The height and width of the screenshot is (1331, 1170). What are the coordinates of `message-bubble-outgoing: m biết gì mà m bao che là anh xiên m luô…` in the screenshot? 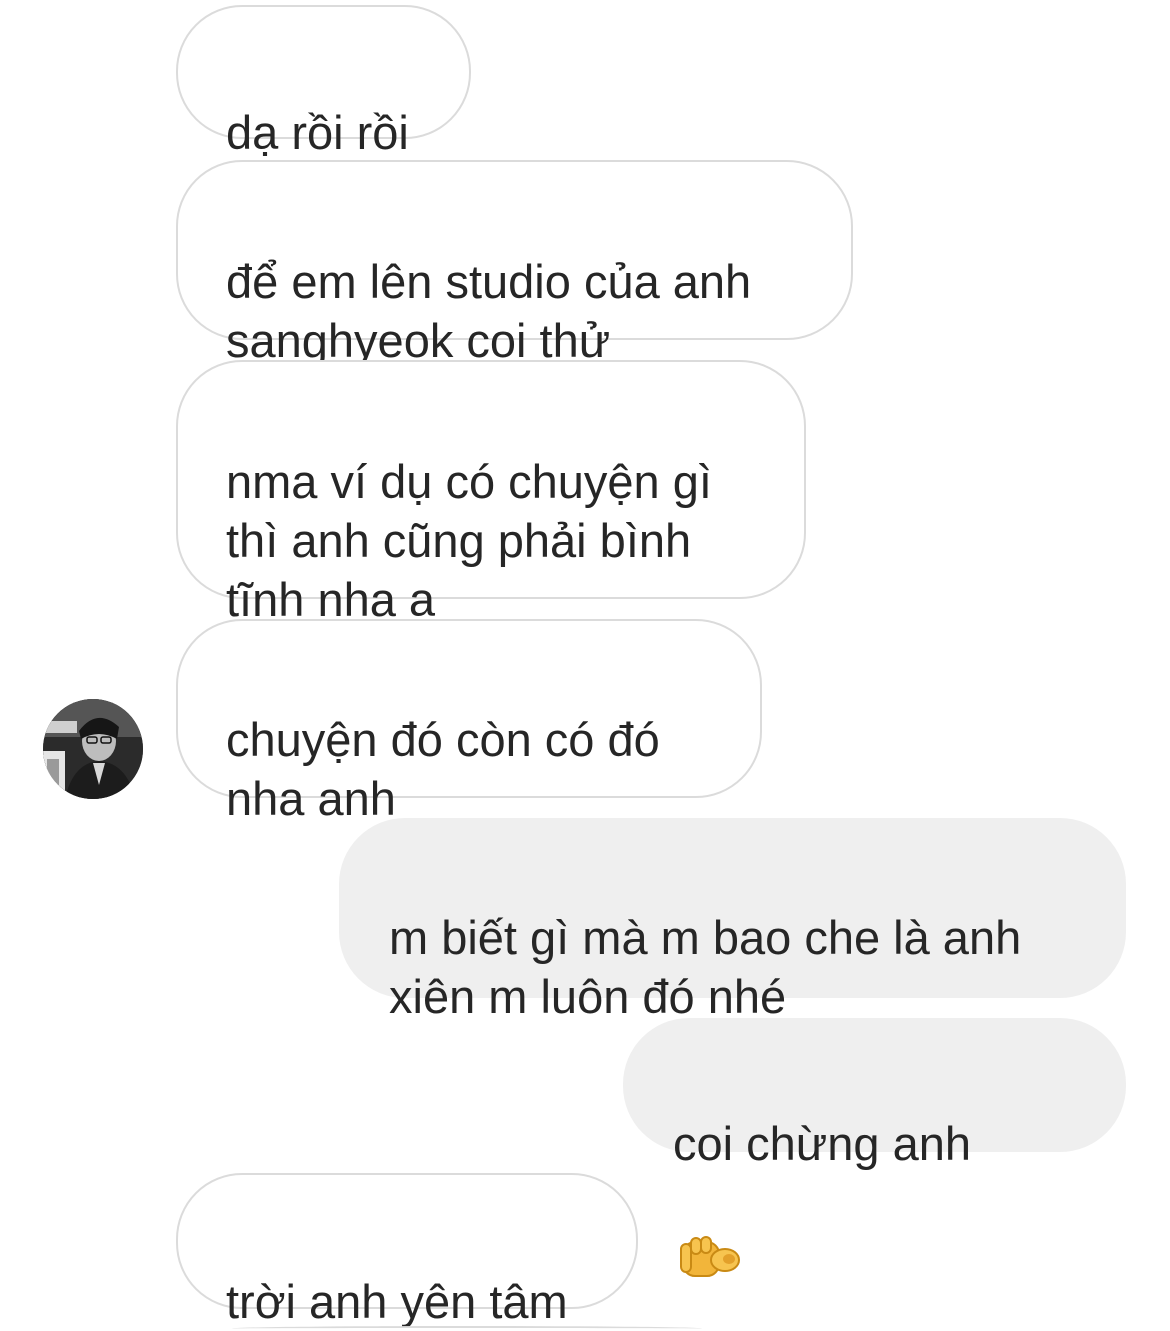 It's located at (732, 920).